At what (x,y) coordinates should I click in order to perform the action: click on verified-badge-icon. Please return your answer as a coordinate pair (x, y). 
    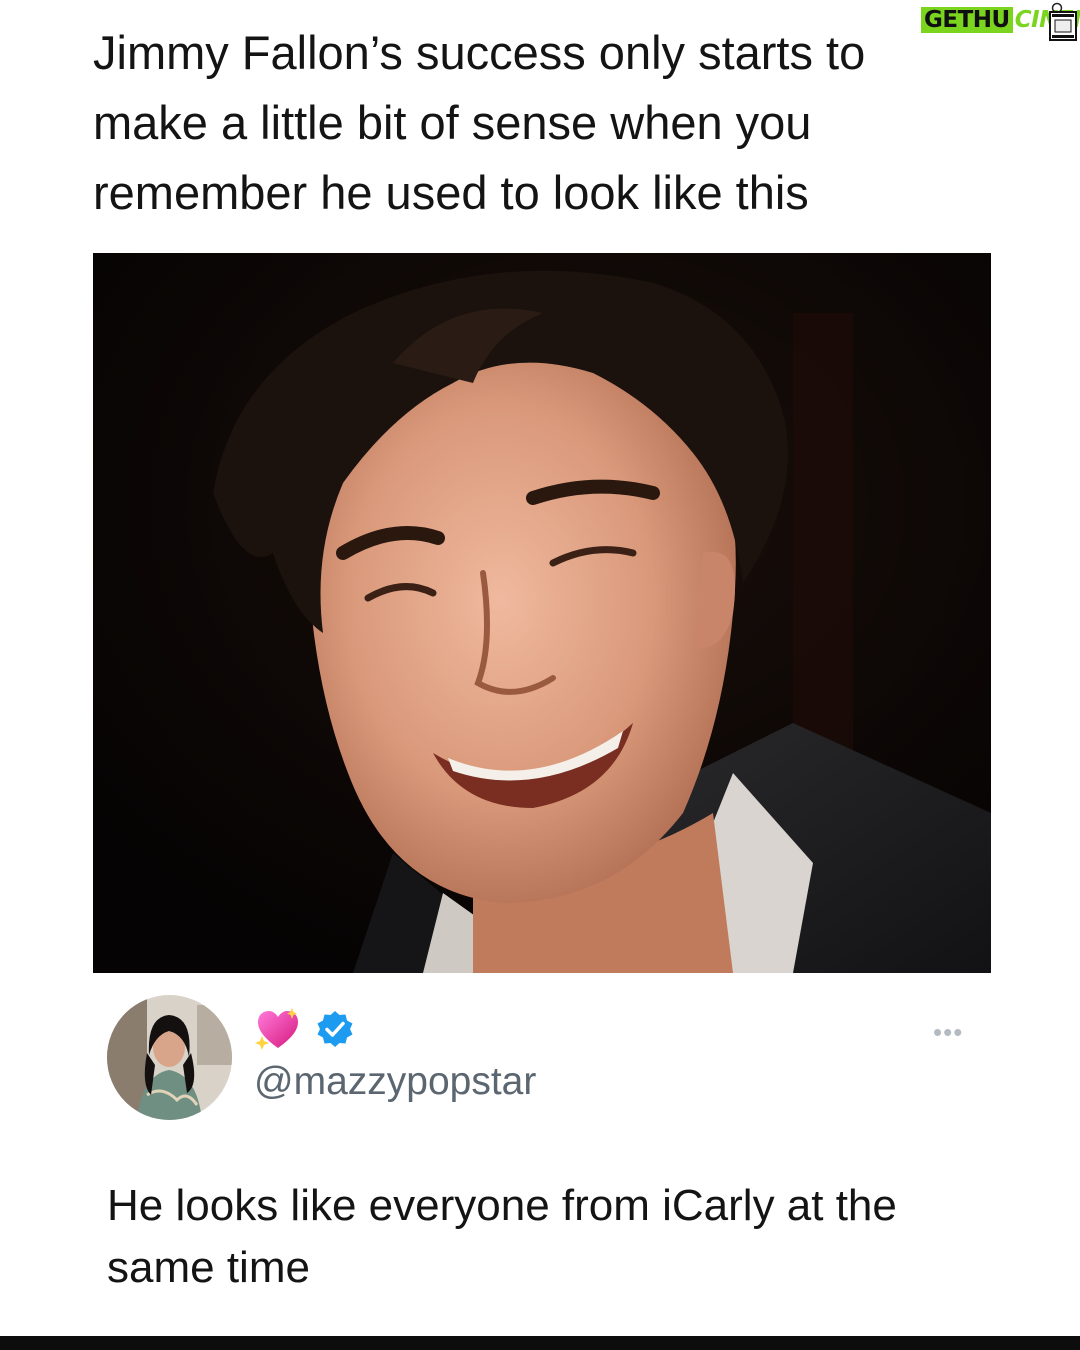
    Looking at the image, I should click on (335, 1029).